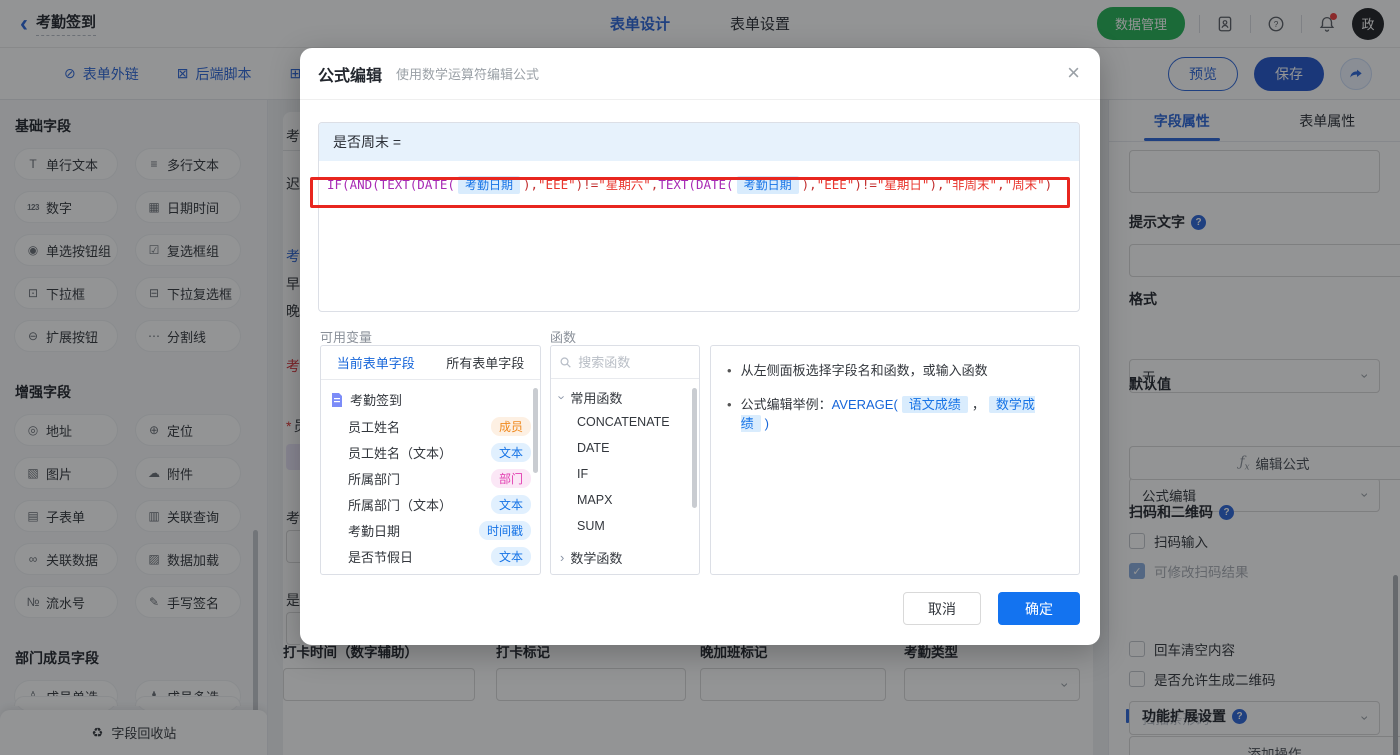  I want to click on modal-header: 公式编辑 使用数学运算符编辑公式, so click(700, 74).